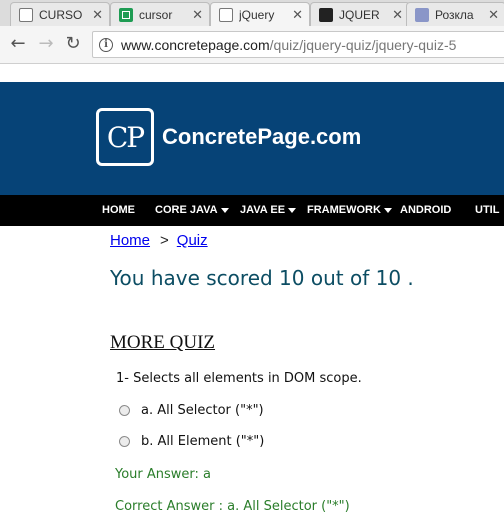 The image size is (504, 518). What do you see at coordinates (202, 410) in the screenshot?
I see `option-label: a. All Selector ("*")` at bounding box center [202, 410].